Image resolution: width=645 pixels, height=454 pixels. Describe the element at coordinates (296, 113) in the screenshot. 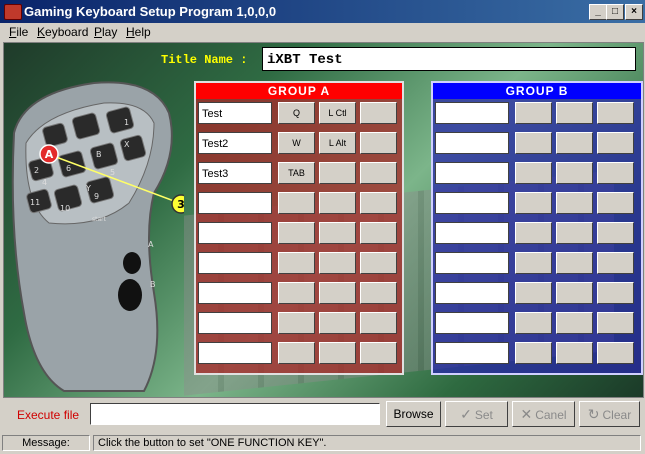

I see `key-assign-button: Q` at that location.